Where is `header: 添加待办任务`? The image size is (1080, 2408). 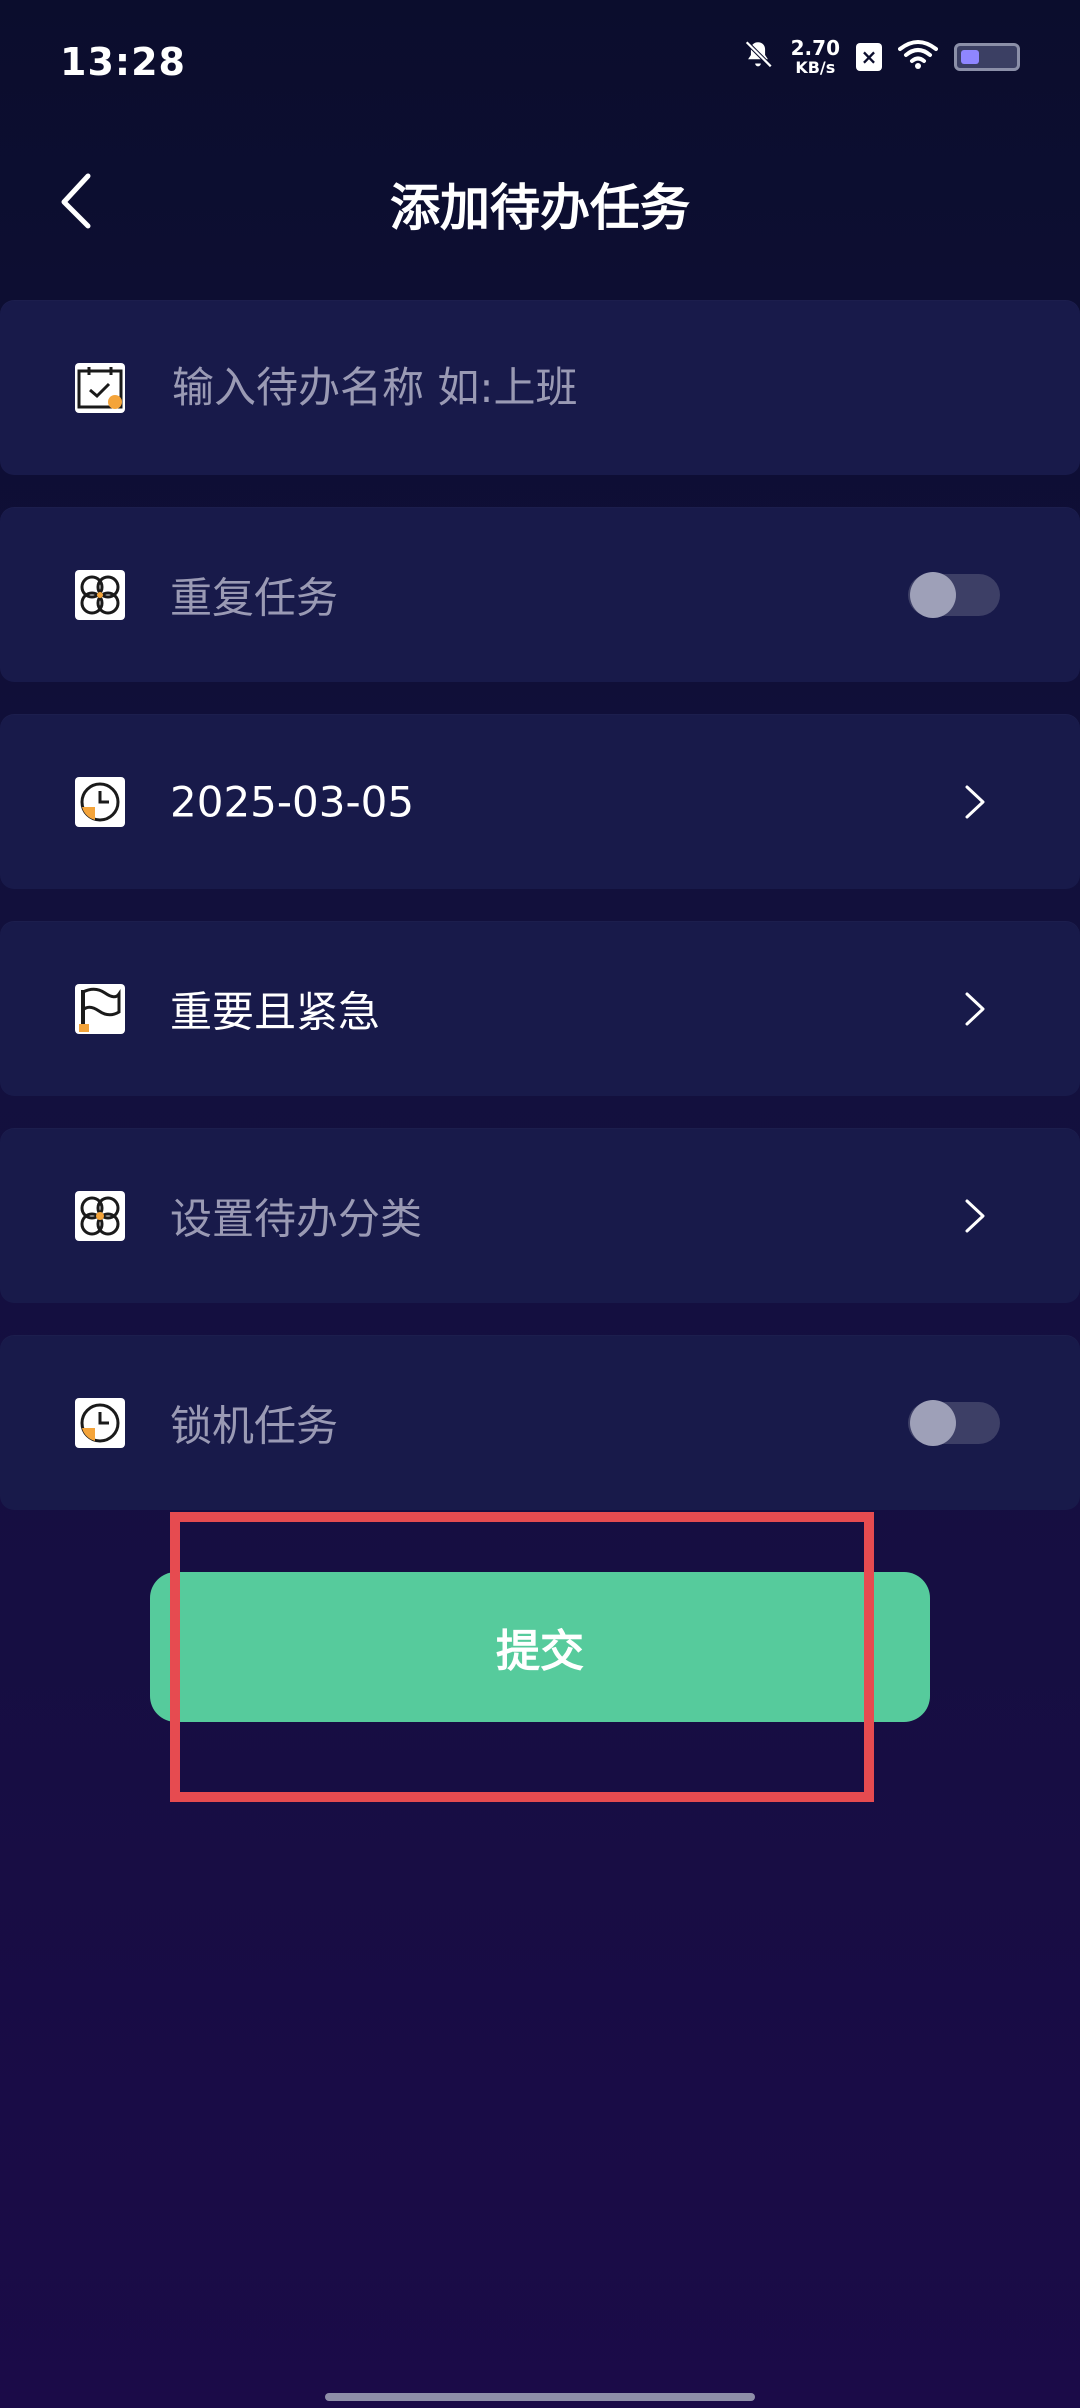
header: 添加待办任务 is located at coordinates (540, 200).